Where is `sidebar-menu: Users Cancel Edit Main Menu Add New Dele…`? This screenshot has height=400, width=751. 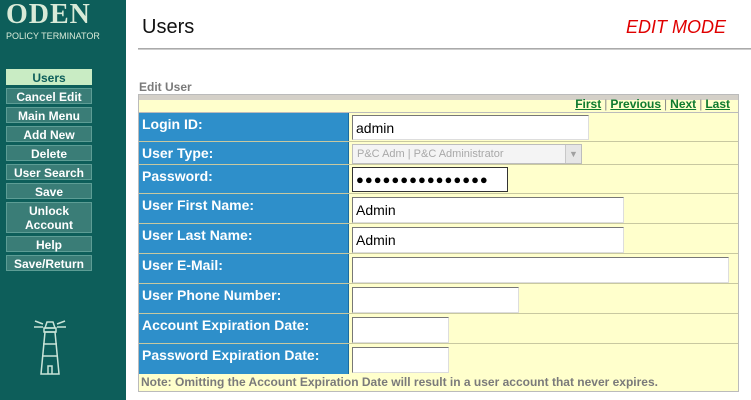
sidebar-menu: Users Cancel Edit Main Menu Add New Dele… is located at coordinates (49, 171).